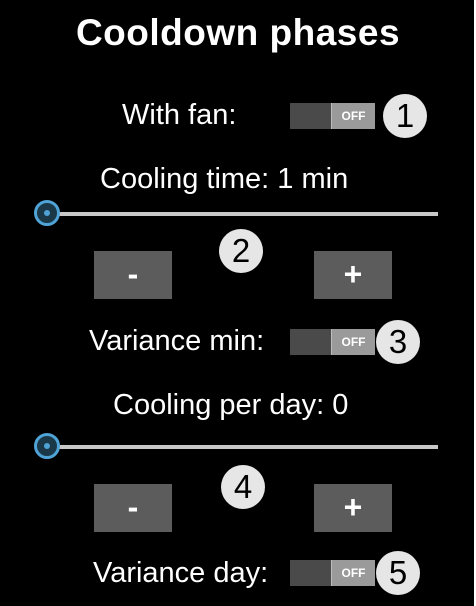  What do you see at coordinates (243, 487) in the screenshot?
I see `callout-badge-4: 4` at bounding box center [243, 487].